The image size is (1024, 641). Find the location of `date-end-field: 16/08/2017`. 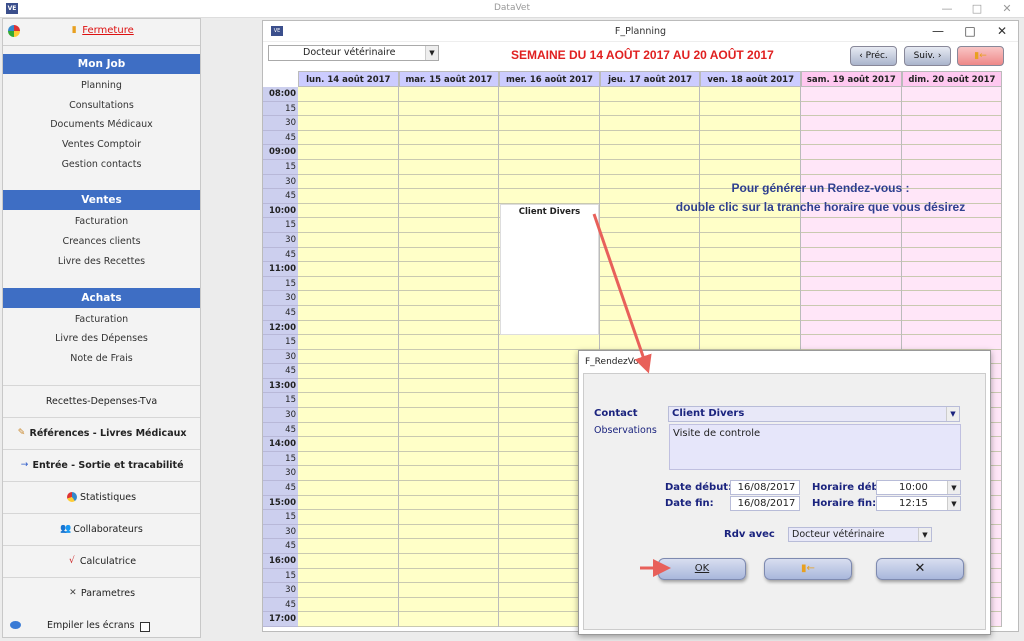

date-end-field: 16/08/2017 is located at coordinates (765, 503).